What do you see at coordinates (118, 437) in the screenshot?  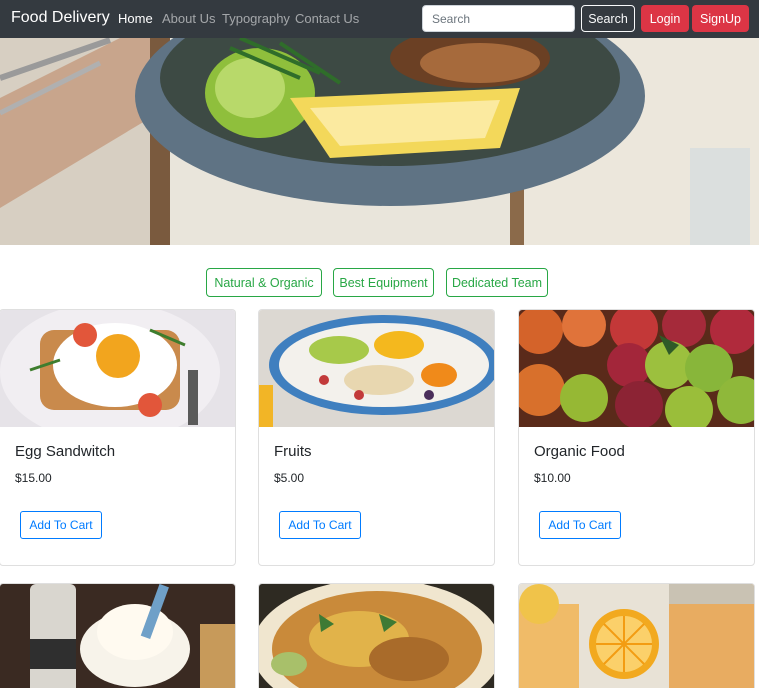 I see `product-card: Egg Sandwitch $15.00 Add To Cart` at bounding box center [118, 437].